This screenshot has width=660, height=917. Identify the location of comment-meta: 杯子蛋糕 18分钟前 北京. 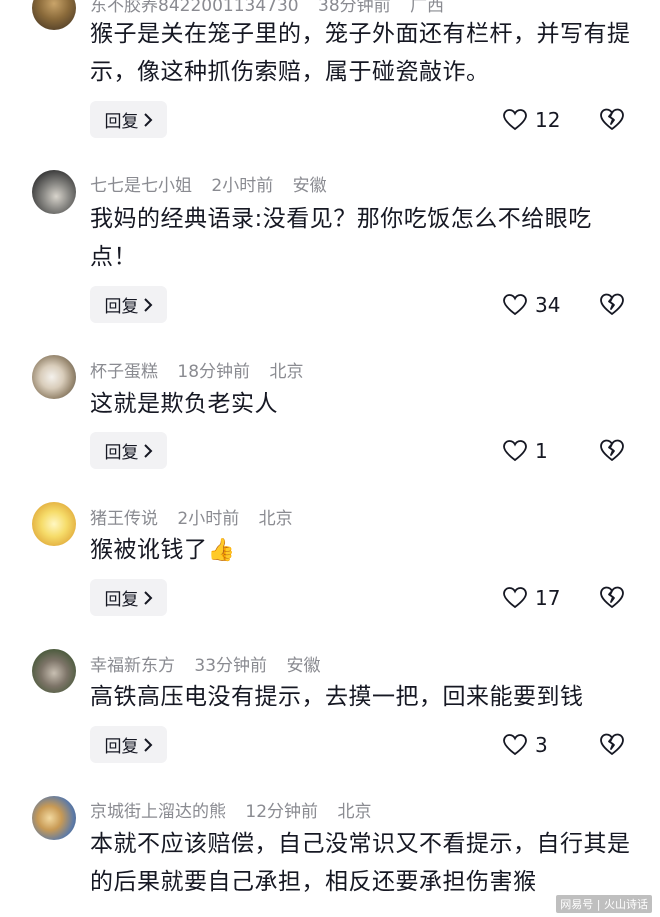
(203, 369).